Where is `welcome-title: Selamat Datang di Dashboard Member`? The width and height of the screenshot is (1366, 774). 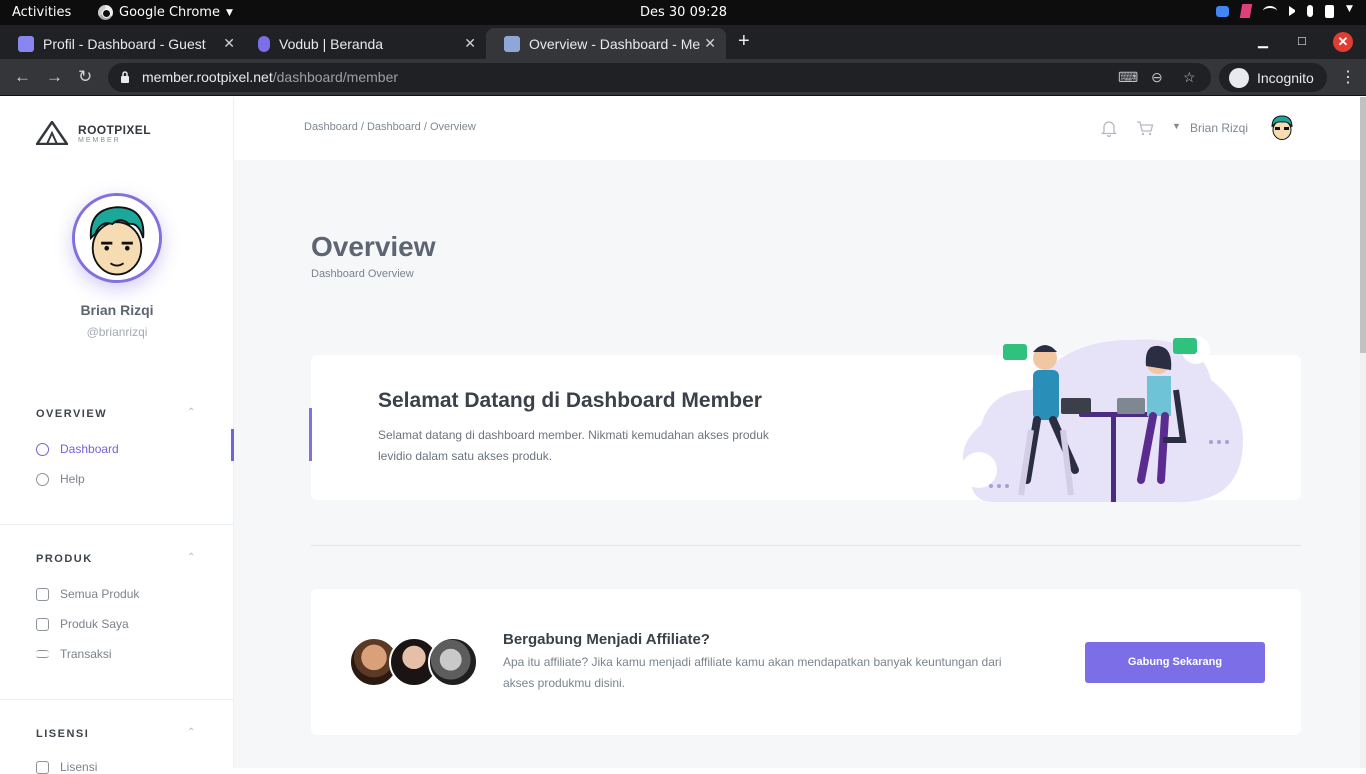
welcome-title: Selamat Datang di Dashboard Member is located at coordinates (570, 400).